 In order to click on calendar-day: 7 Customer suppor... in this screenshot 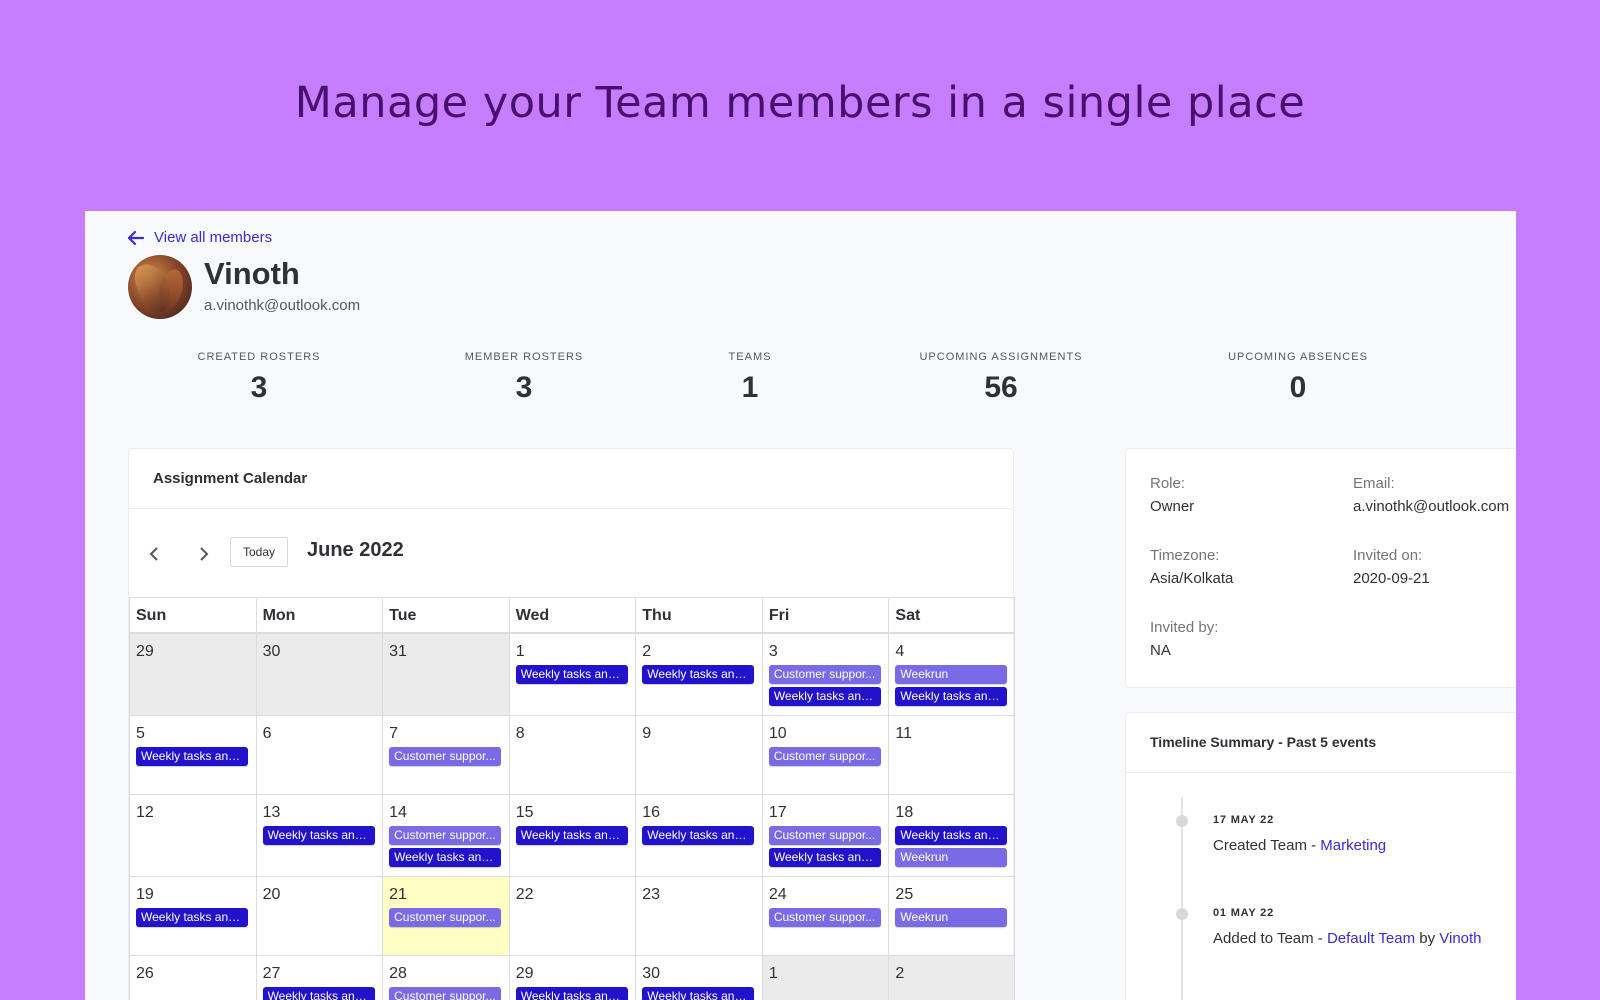, I will do `click(445, 755)`.